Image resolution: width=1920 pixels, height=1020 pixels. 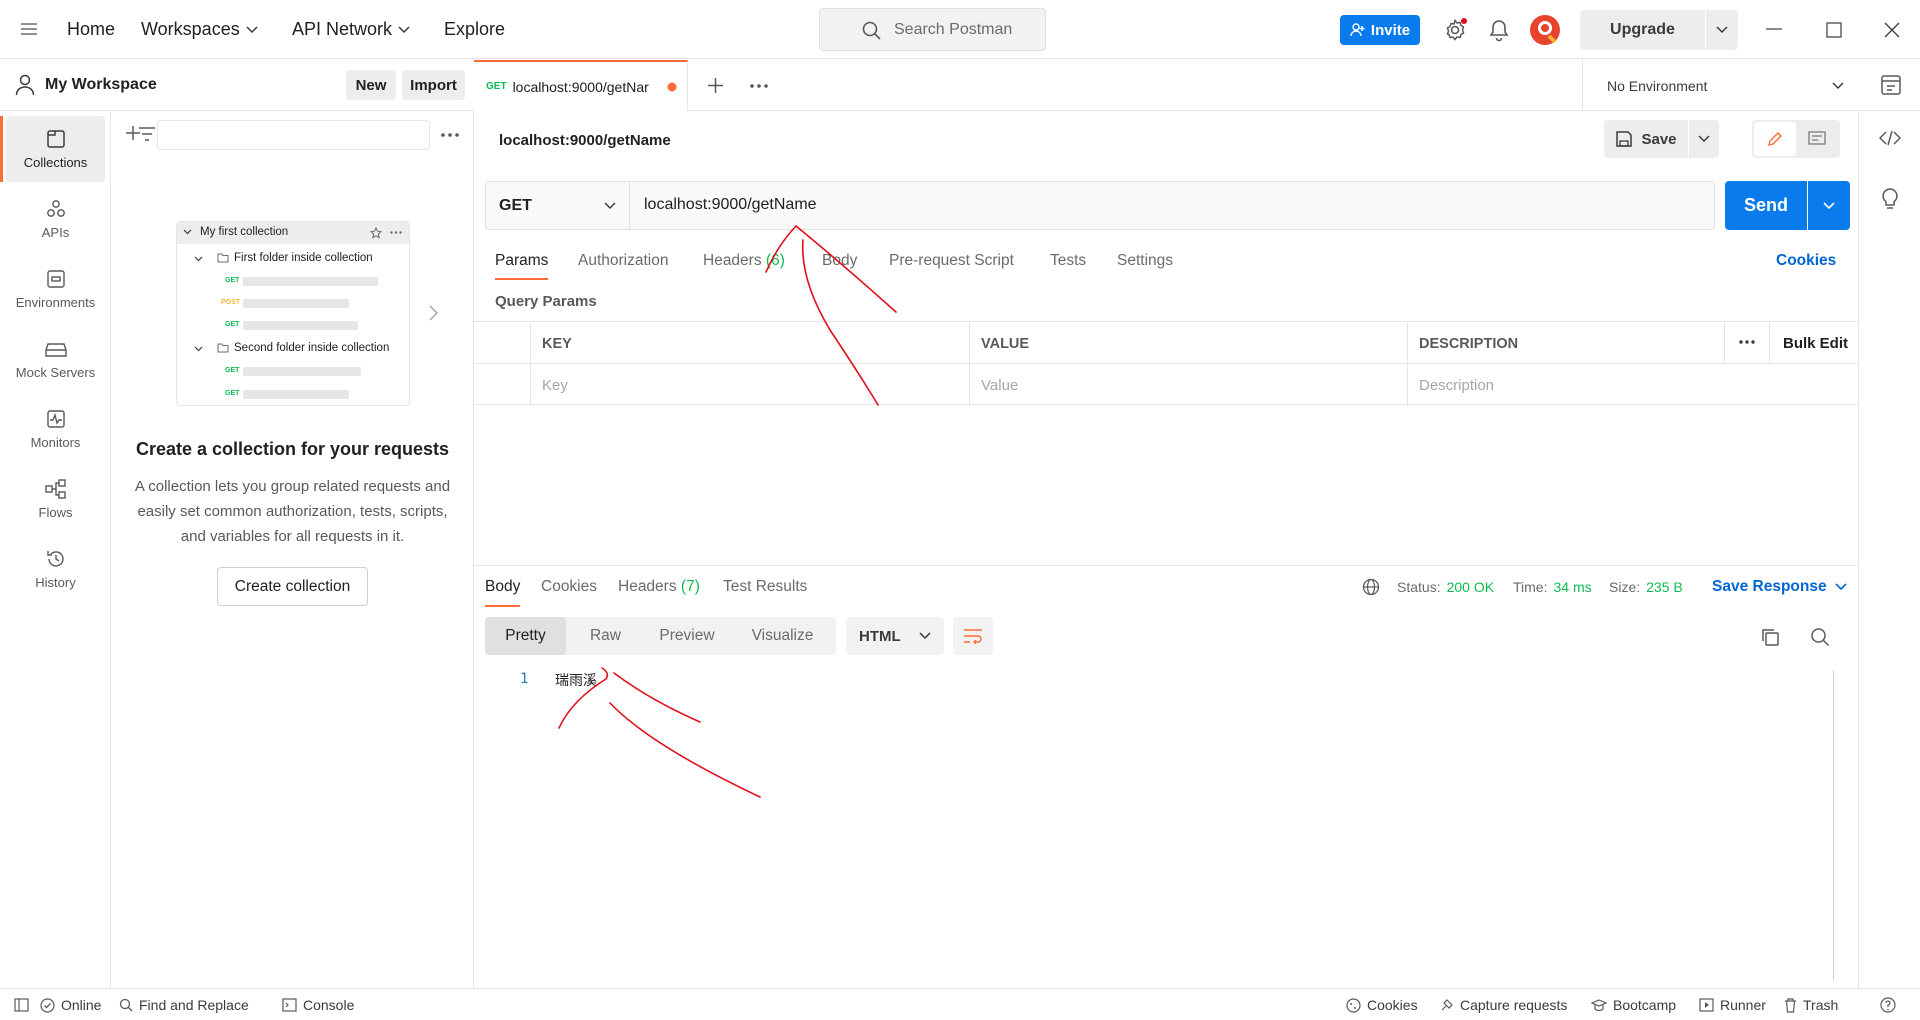 I want to click on upgrade-dropdown-button, so click(x=1722, y=30).